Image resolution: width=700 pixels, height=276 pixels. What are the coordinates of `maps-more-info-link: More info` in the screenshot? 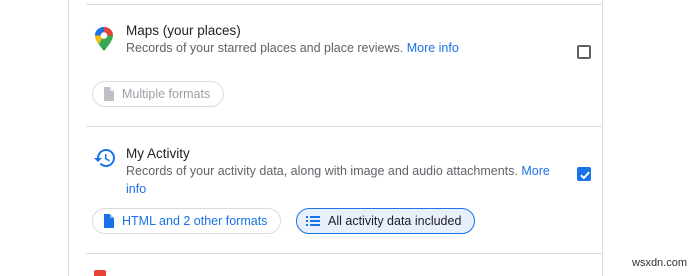 It's located at (433, 48).